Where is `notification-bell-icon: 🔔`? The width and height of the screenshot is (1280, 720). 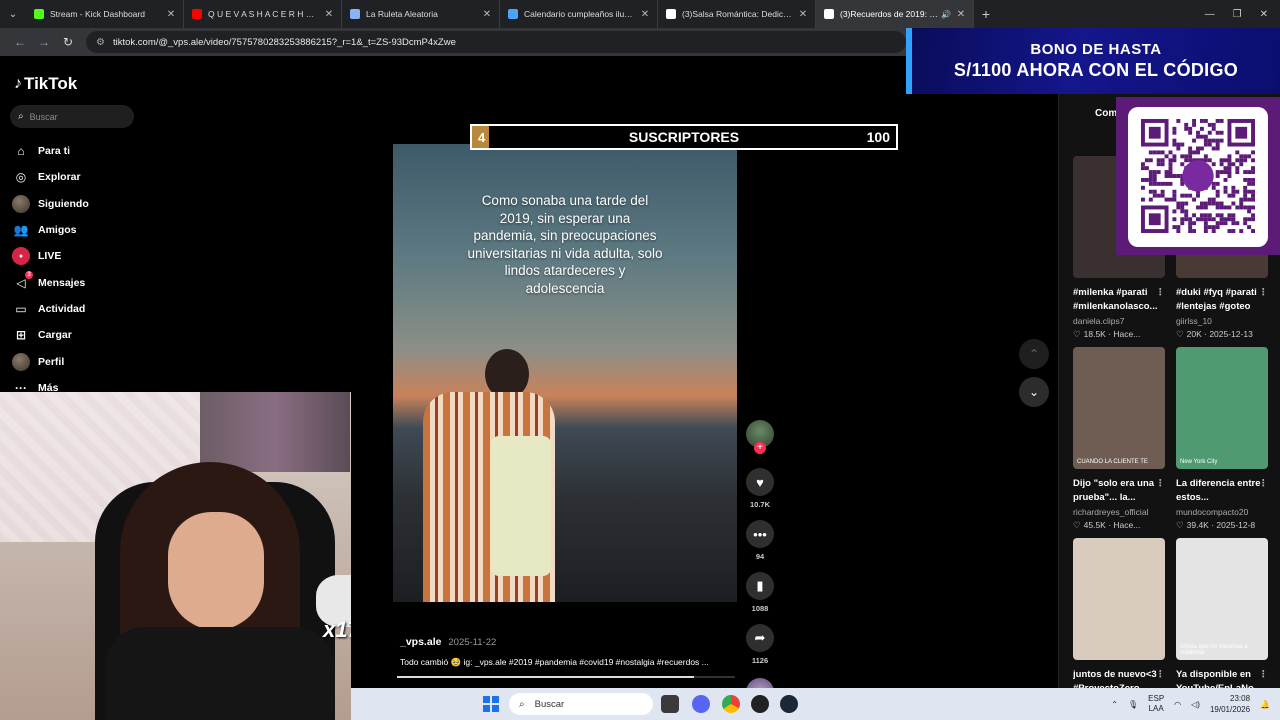 notification-bell-icon: 🔔 is located at coordinates (1265, 704).